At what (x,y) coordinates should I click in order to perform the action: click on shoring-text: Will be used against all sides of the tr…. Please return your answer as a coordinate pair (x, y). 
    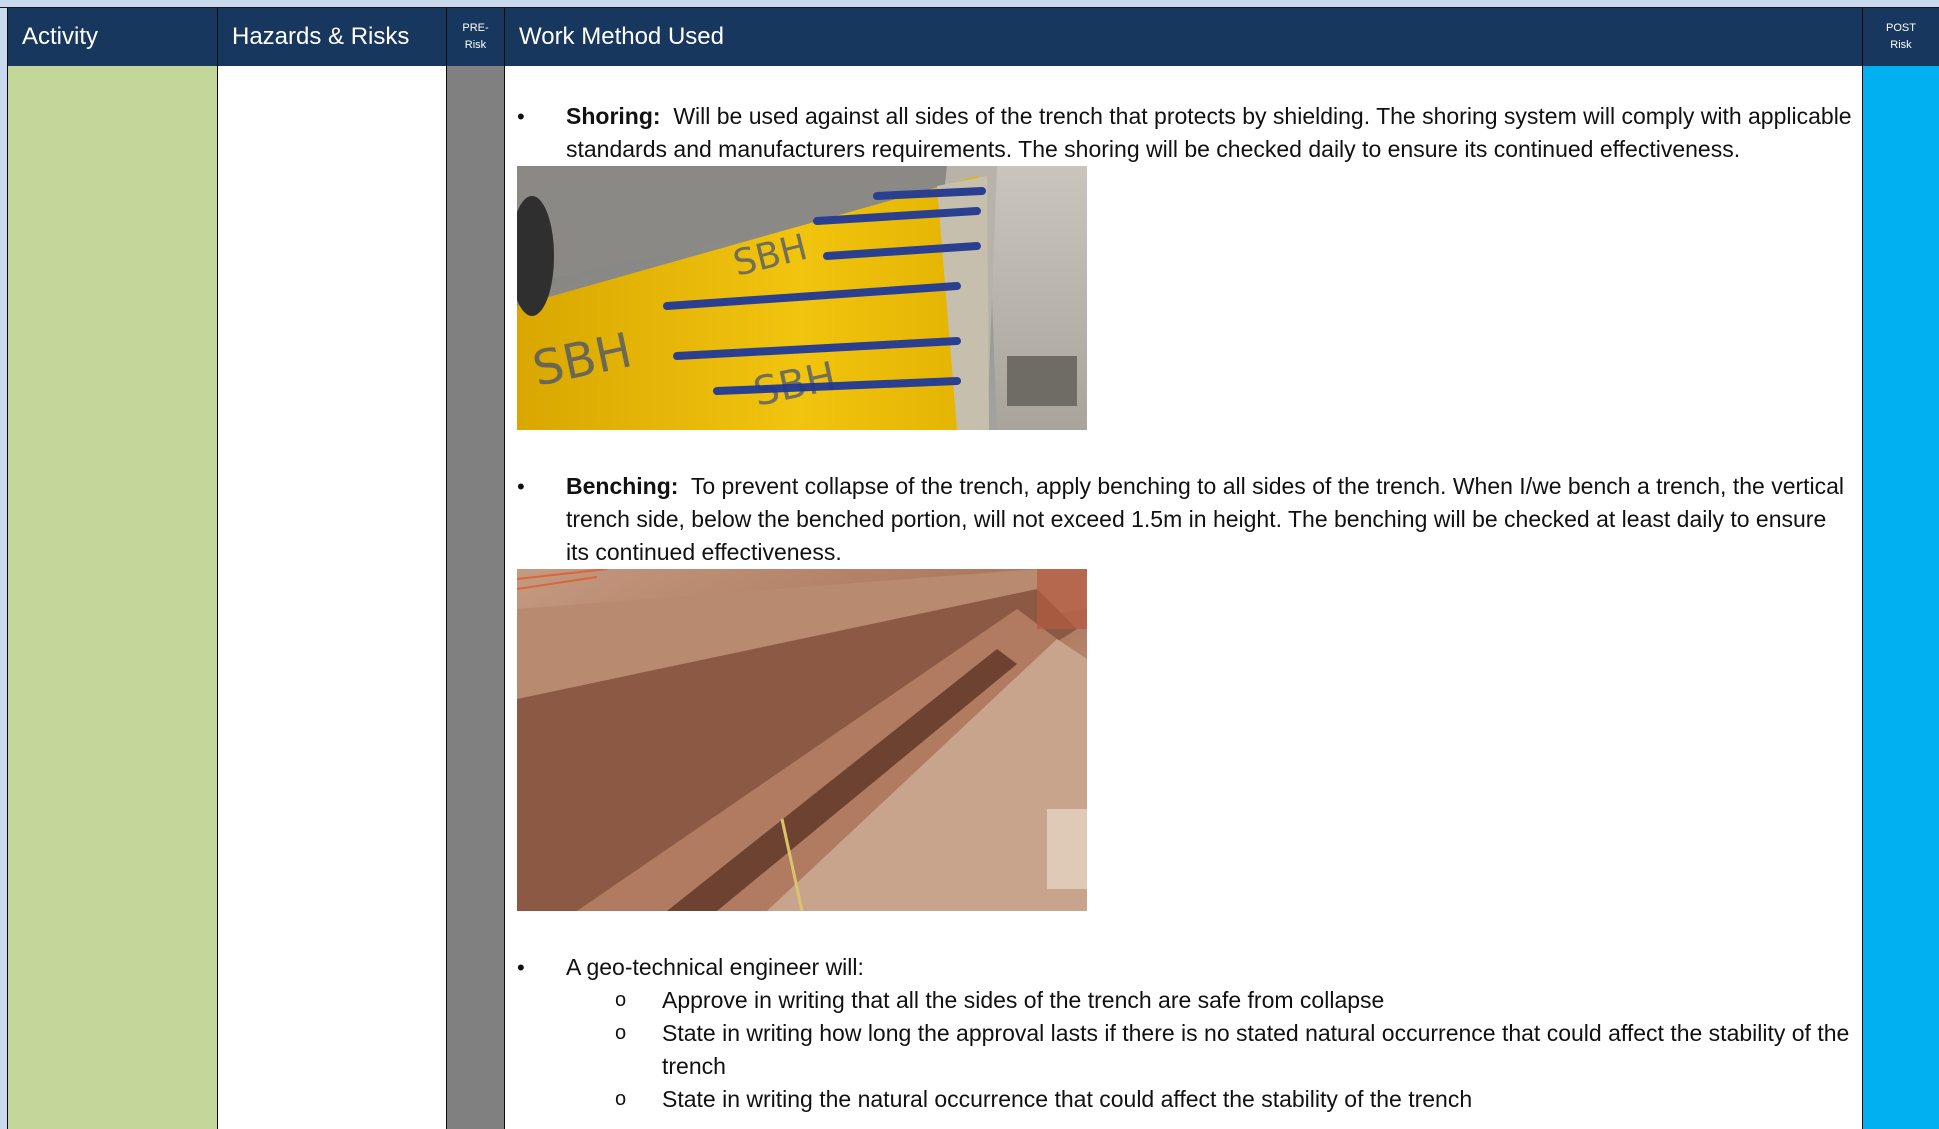
    Looking at the image, I should click on (1212, 132).